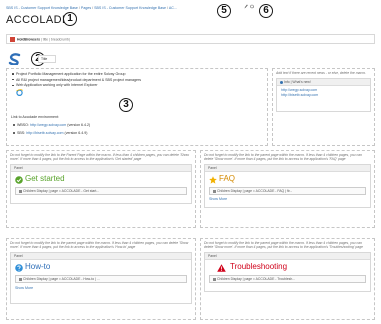 This screenshot has width=381, height=324. I want to click on internet-explorer-icon, so click(19, 92).